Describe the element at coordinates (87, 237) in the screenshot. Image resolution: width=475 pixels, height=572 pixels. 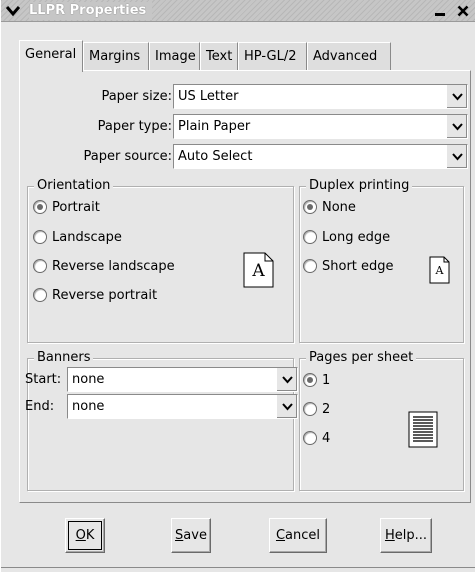
I see `orientation-landscape-label: Landscape` at that location.